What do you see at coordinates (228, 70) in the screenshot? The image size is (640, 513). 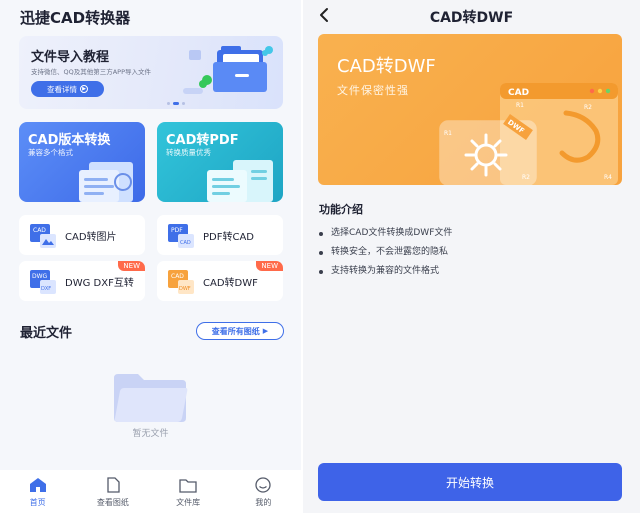 I see `folder-illustration-icon` at bounding box center [228, 70].